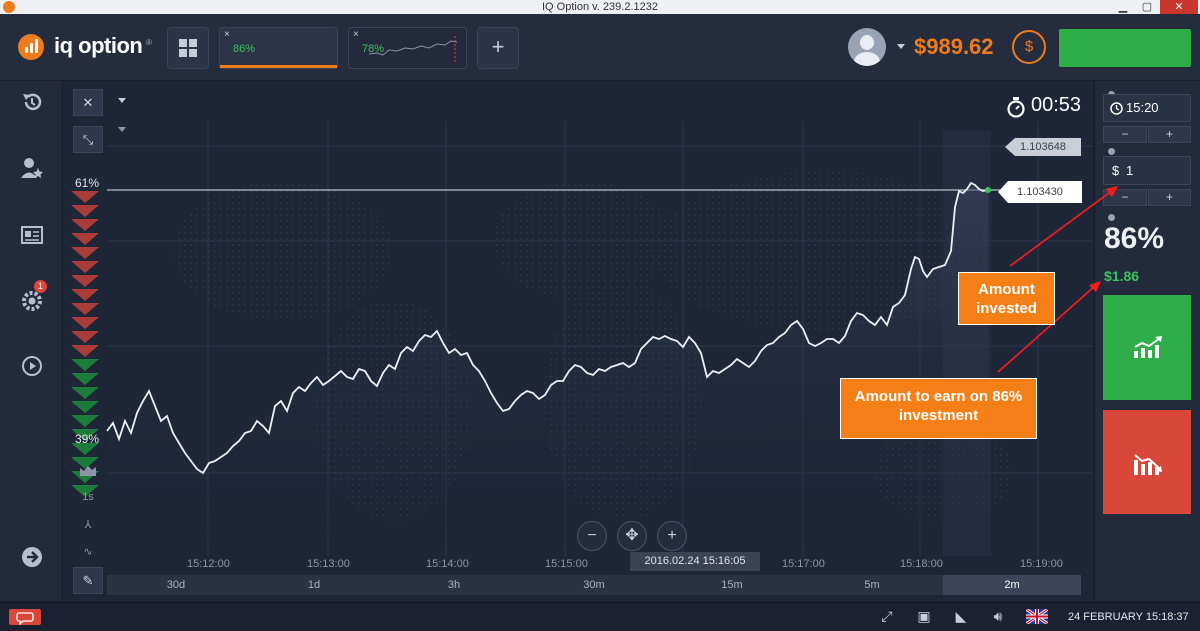  Describe the element at coordinates (1128, 617) in the screenshot. I see `status-datetime: 24 FEBRUARY 15:18:37` at that location.